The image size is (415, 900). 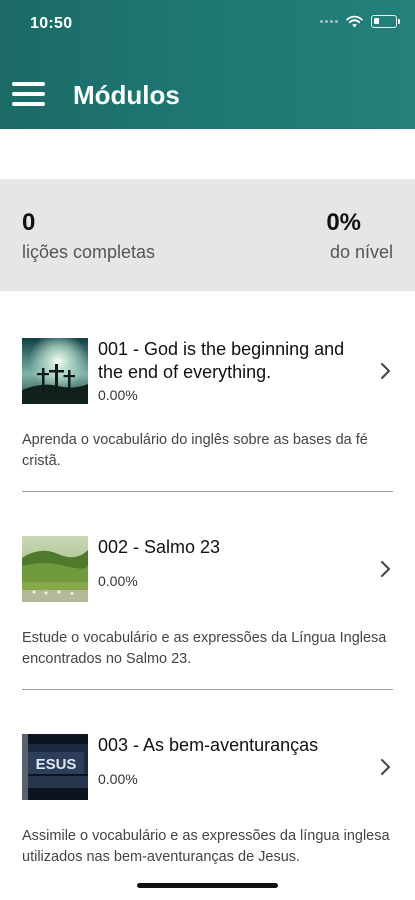 I want to click on crosses-at-sunset-image, so click(x=55, y=371).